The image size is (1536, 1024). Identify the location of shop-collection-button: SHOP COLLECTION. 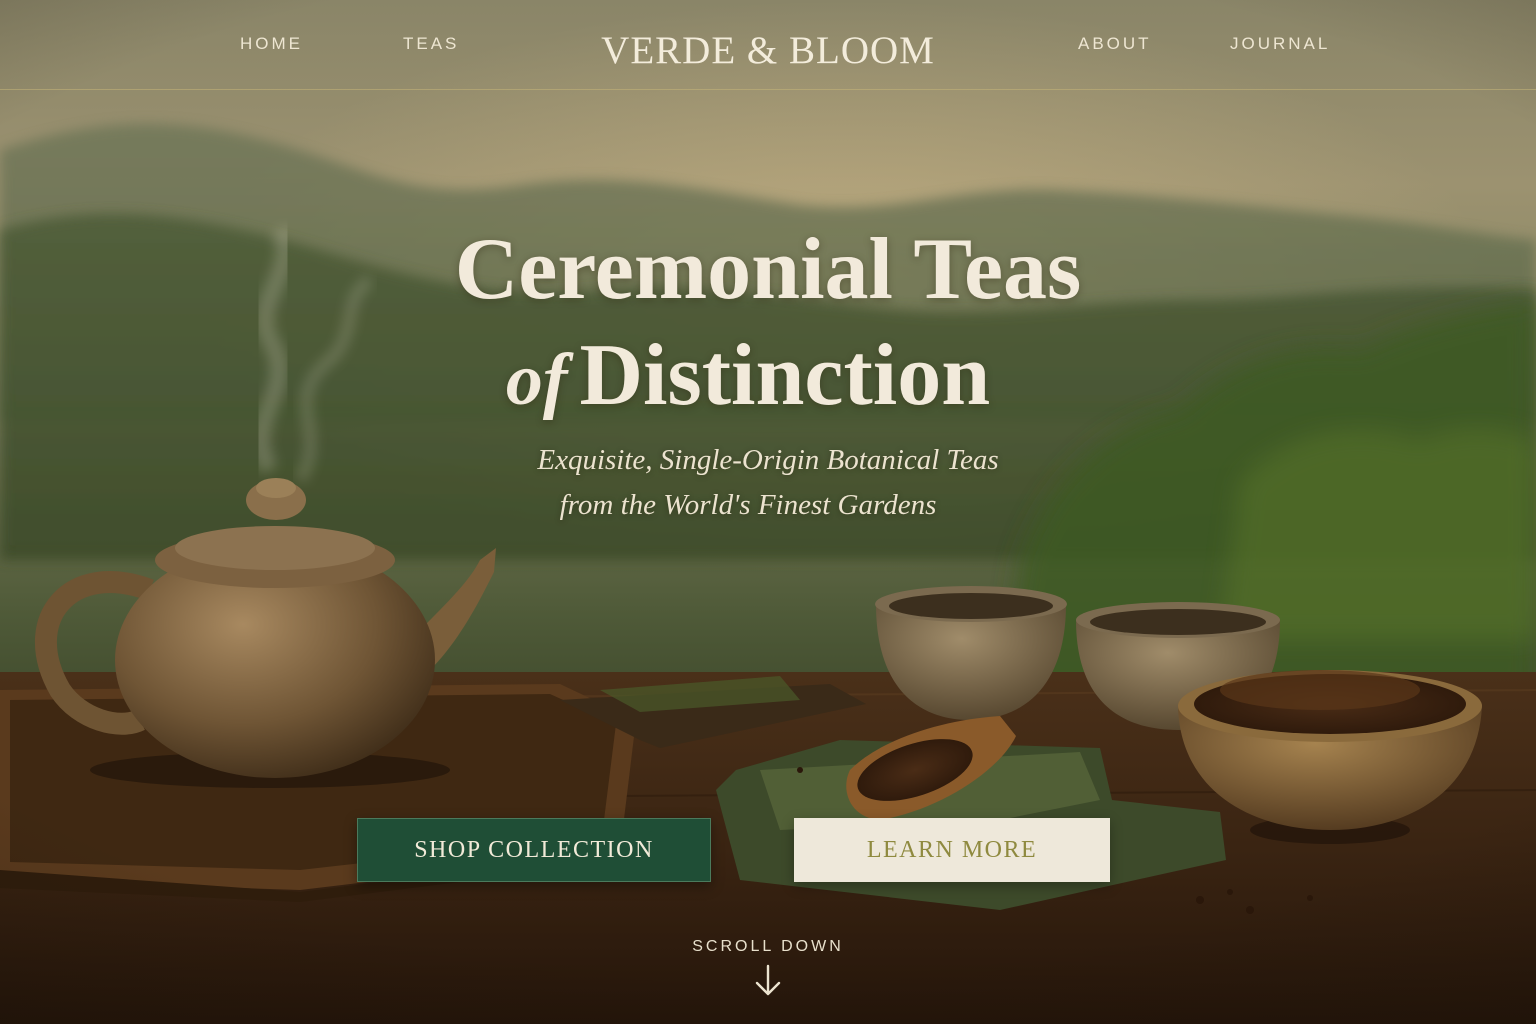
(534, 850).